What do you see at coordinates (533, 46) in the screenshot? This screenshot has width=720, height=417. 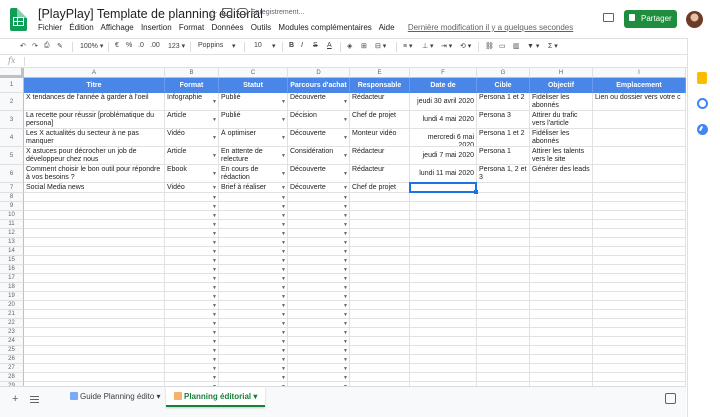 I see `filter-icon: ▼ ▾` at bounding box center [533, 46].